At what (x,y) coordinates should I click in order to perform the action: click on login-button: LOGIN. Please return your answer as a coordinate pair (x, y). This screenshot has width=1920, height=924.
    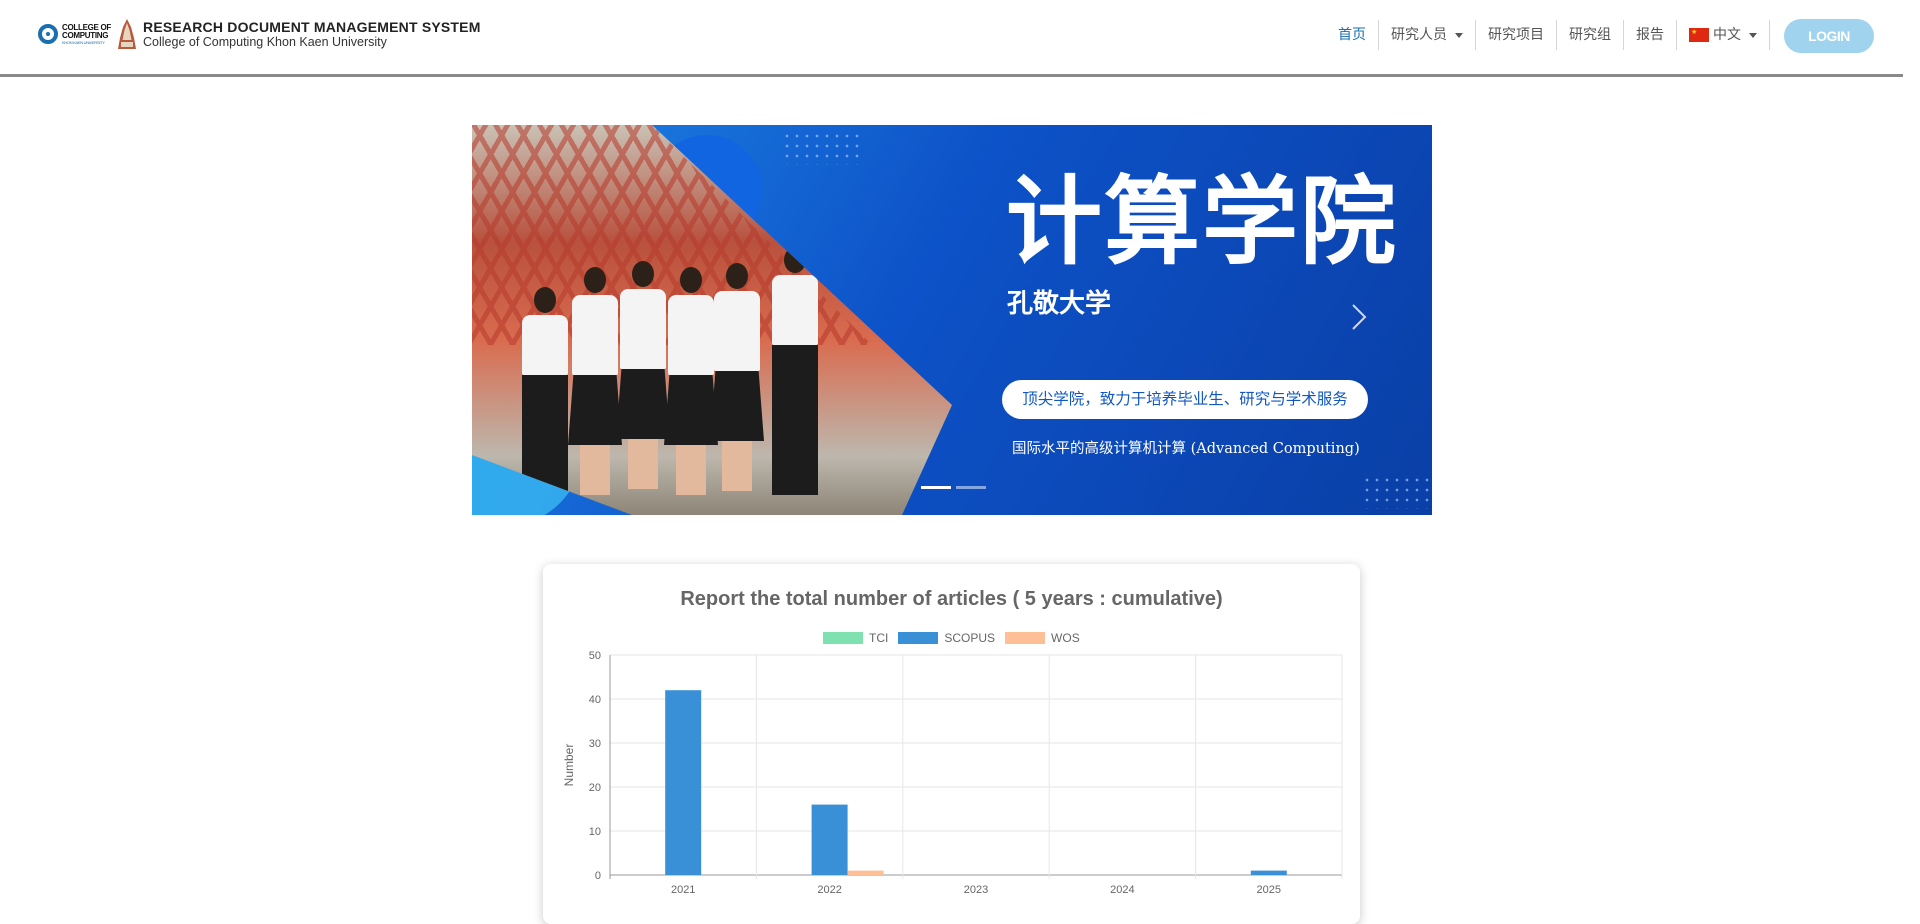
    Looking at the image, I should click on (1829, 36).